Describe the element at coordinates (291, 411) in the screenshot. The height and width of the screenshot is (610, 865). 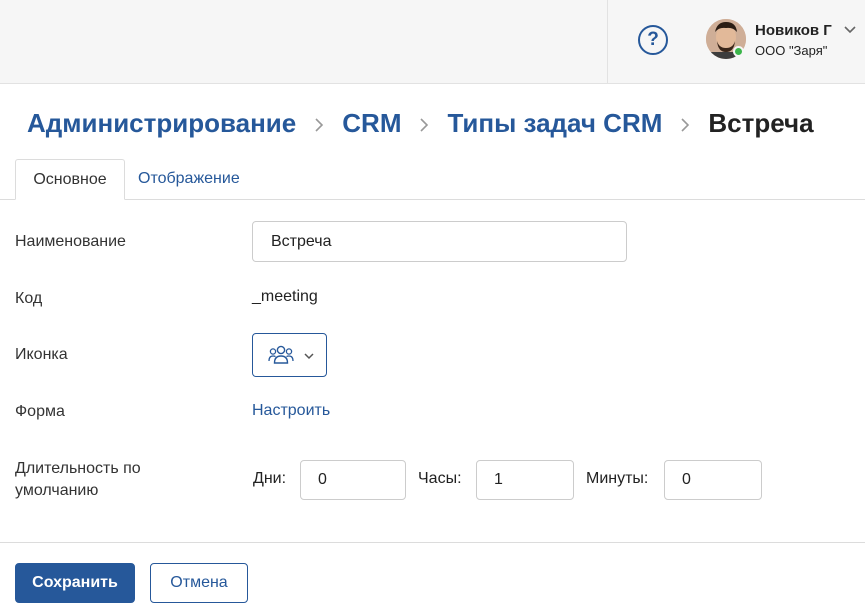
I see `configure-form-link: Настроить` at that location.